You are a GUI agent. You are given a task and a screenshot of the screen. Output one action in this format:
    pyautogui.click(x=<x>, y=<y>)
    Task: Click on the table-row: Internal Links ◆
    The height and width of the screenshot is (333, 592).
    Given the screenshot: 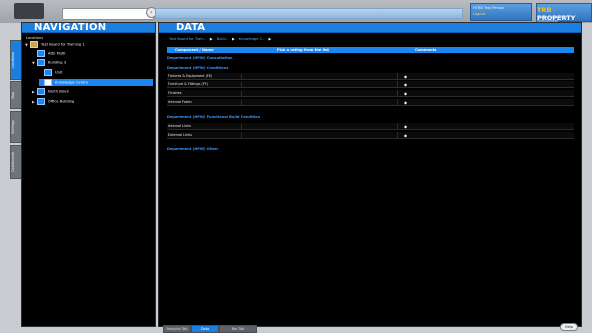 What is the action you would take?
    pyautogui.click(x=370, y=126)
    